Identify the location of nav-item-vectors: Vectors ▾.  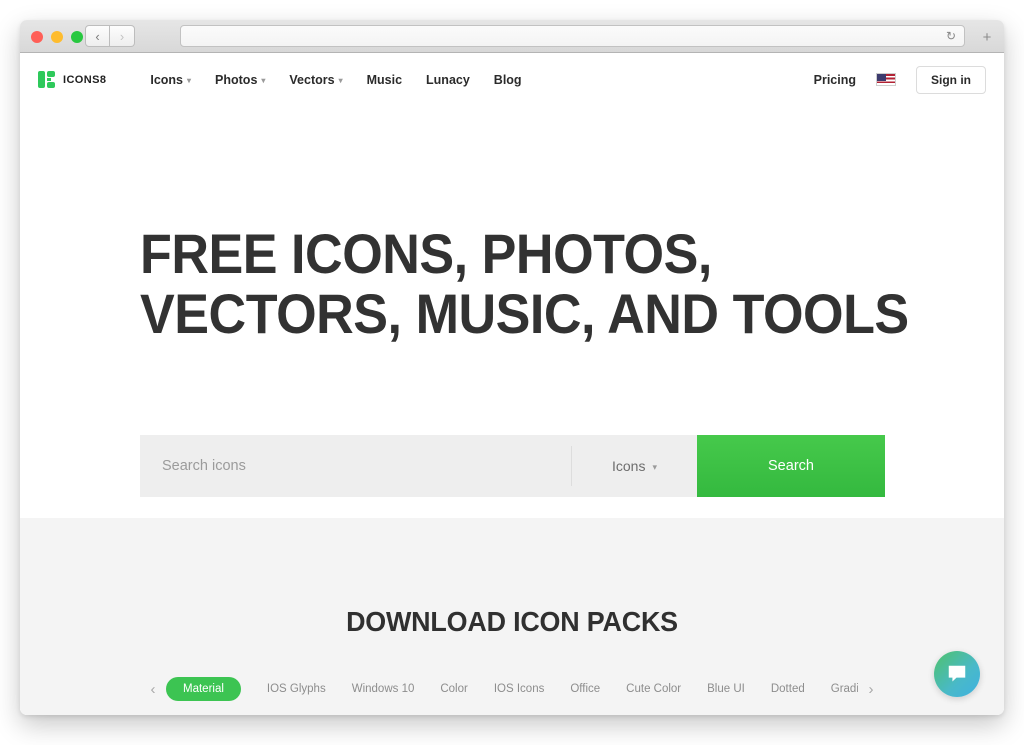
(315, 80).